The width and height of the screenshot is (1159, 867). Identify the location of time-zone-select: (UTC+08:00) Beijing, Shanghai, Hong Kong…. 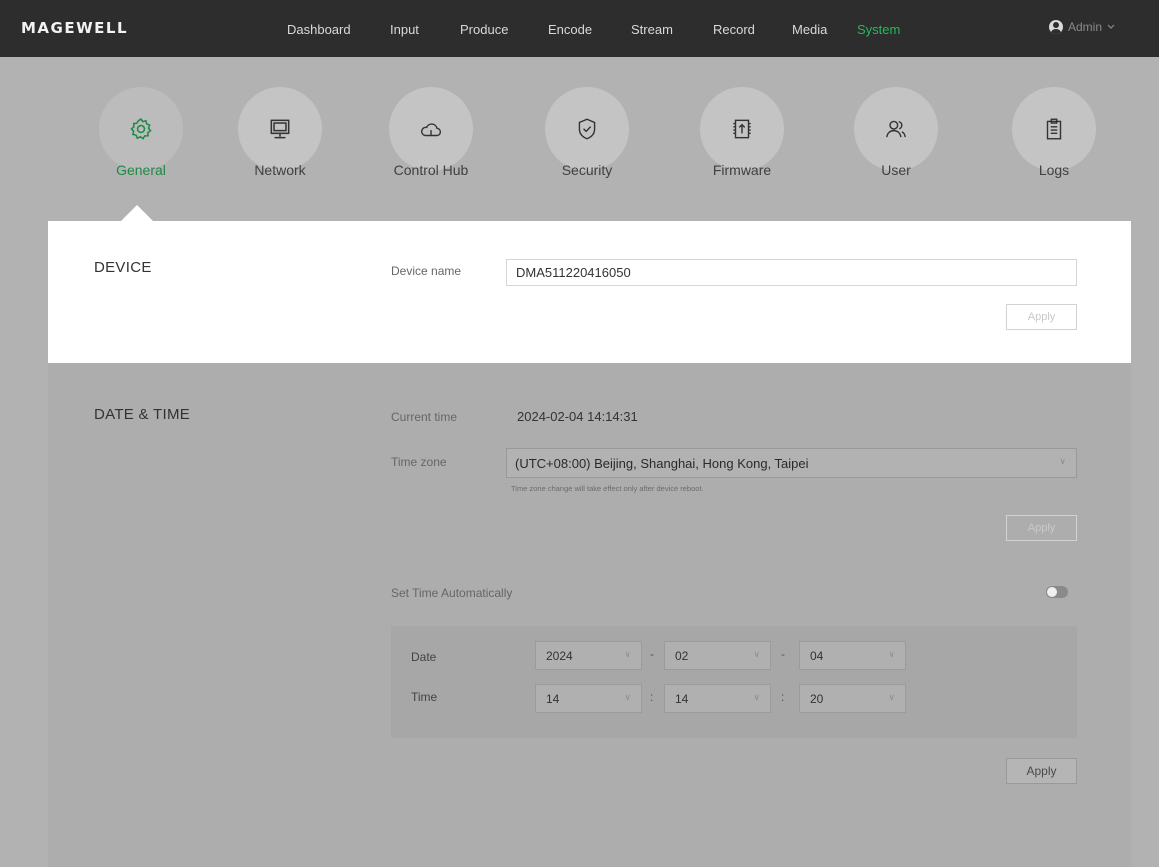
(791, 463).